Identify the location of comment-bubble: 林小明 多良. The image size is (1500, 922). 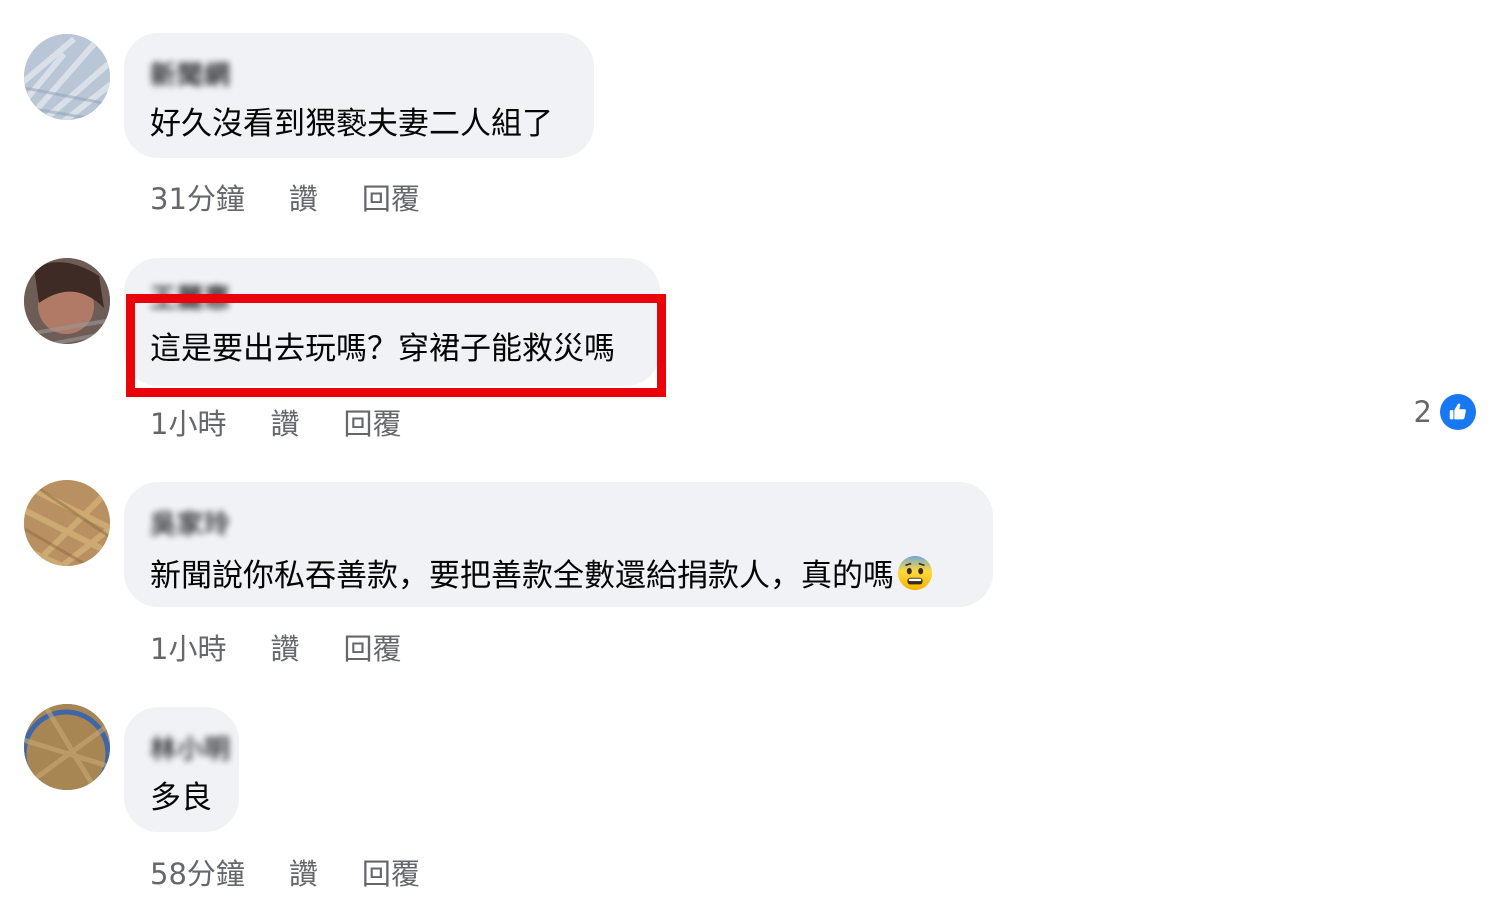
(181, 769).